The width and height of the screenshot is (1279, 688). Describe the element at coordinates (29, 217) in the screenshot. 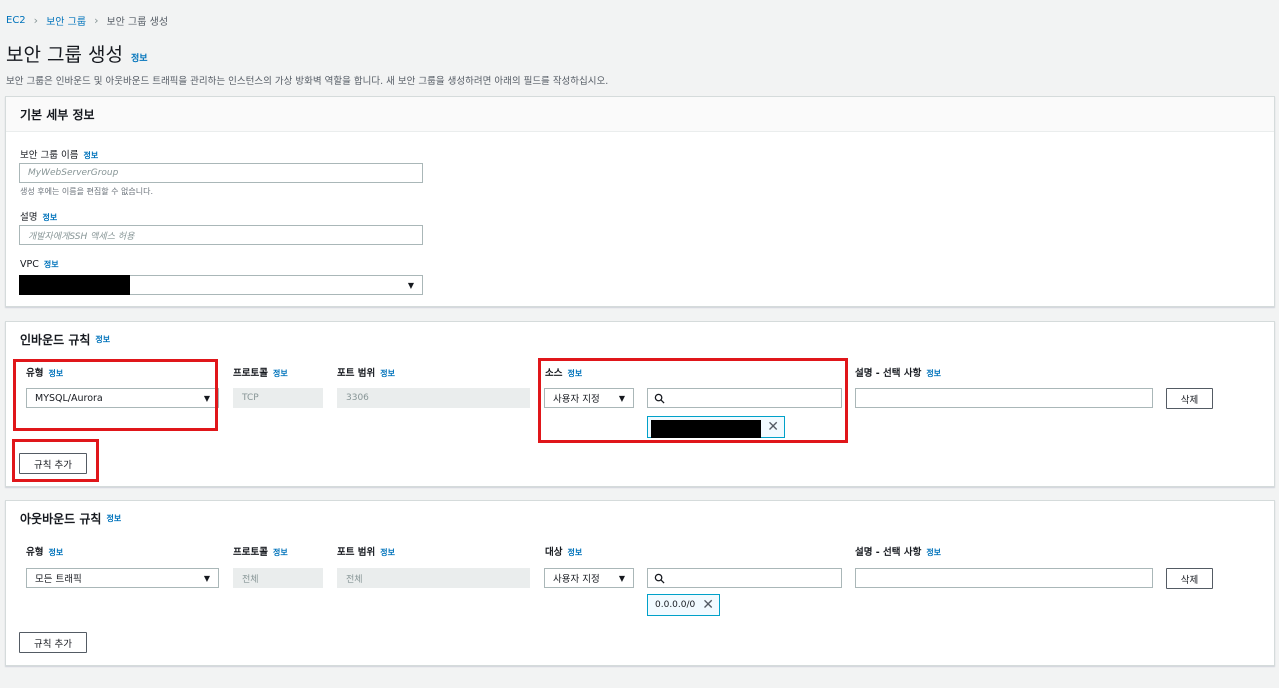

I see `desc-label: 설명` at that location.